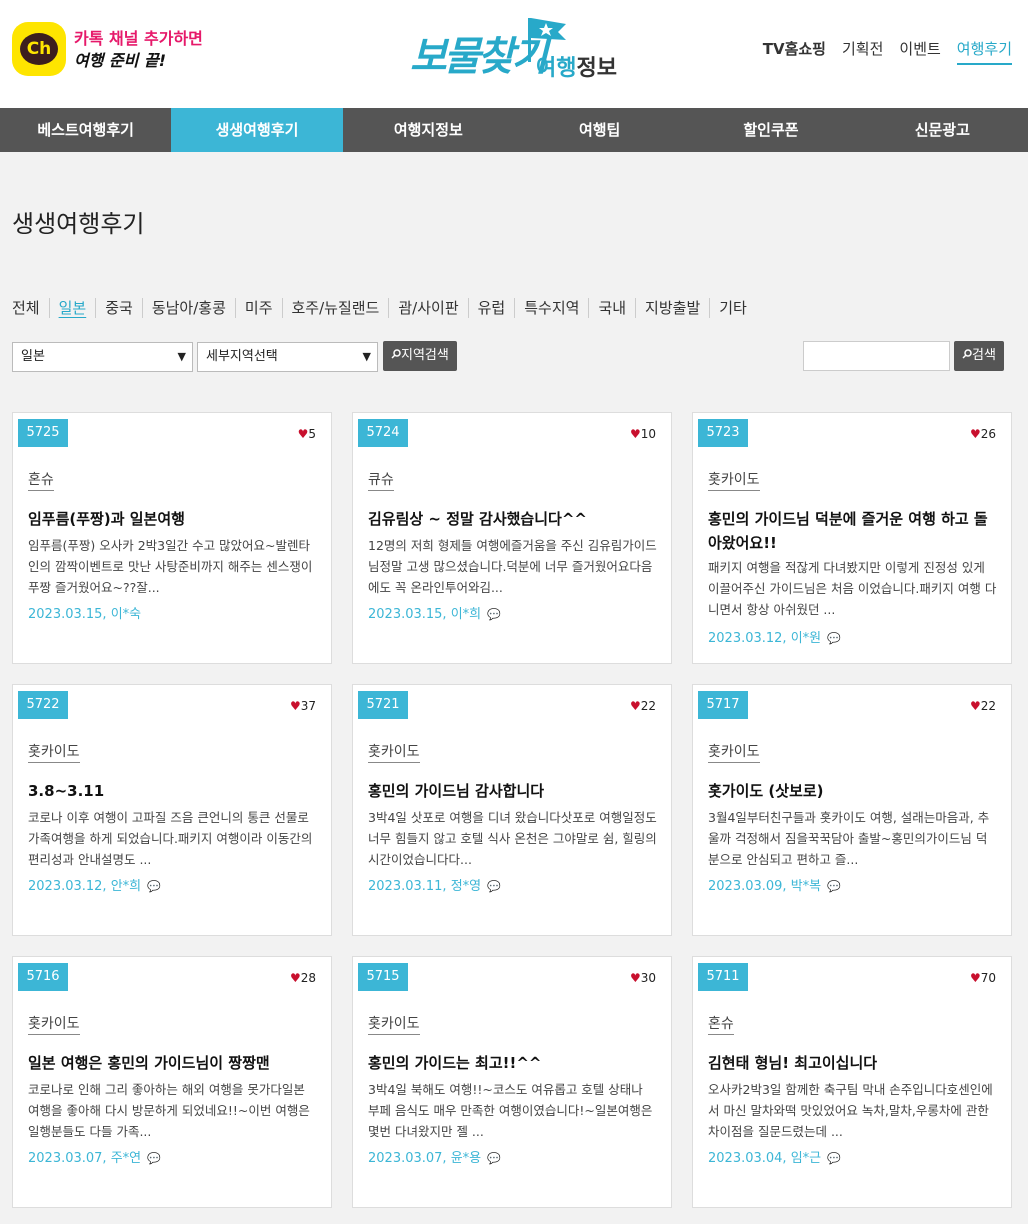 The height and width of the screenshot is (1224, 1028). Describe the element at coordinates (72, 308) in the screenshot. I see `region-tab-japan: 일본` at that location.